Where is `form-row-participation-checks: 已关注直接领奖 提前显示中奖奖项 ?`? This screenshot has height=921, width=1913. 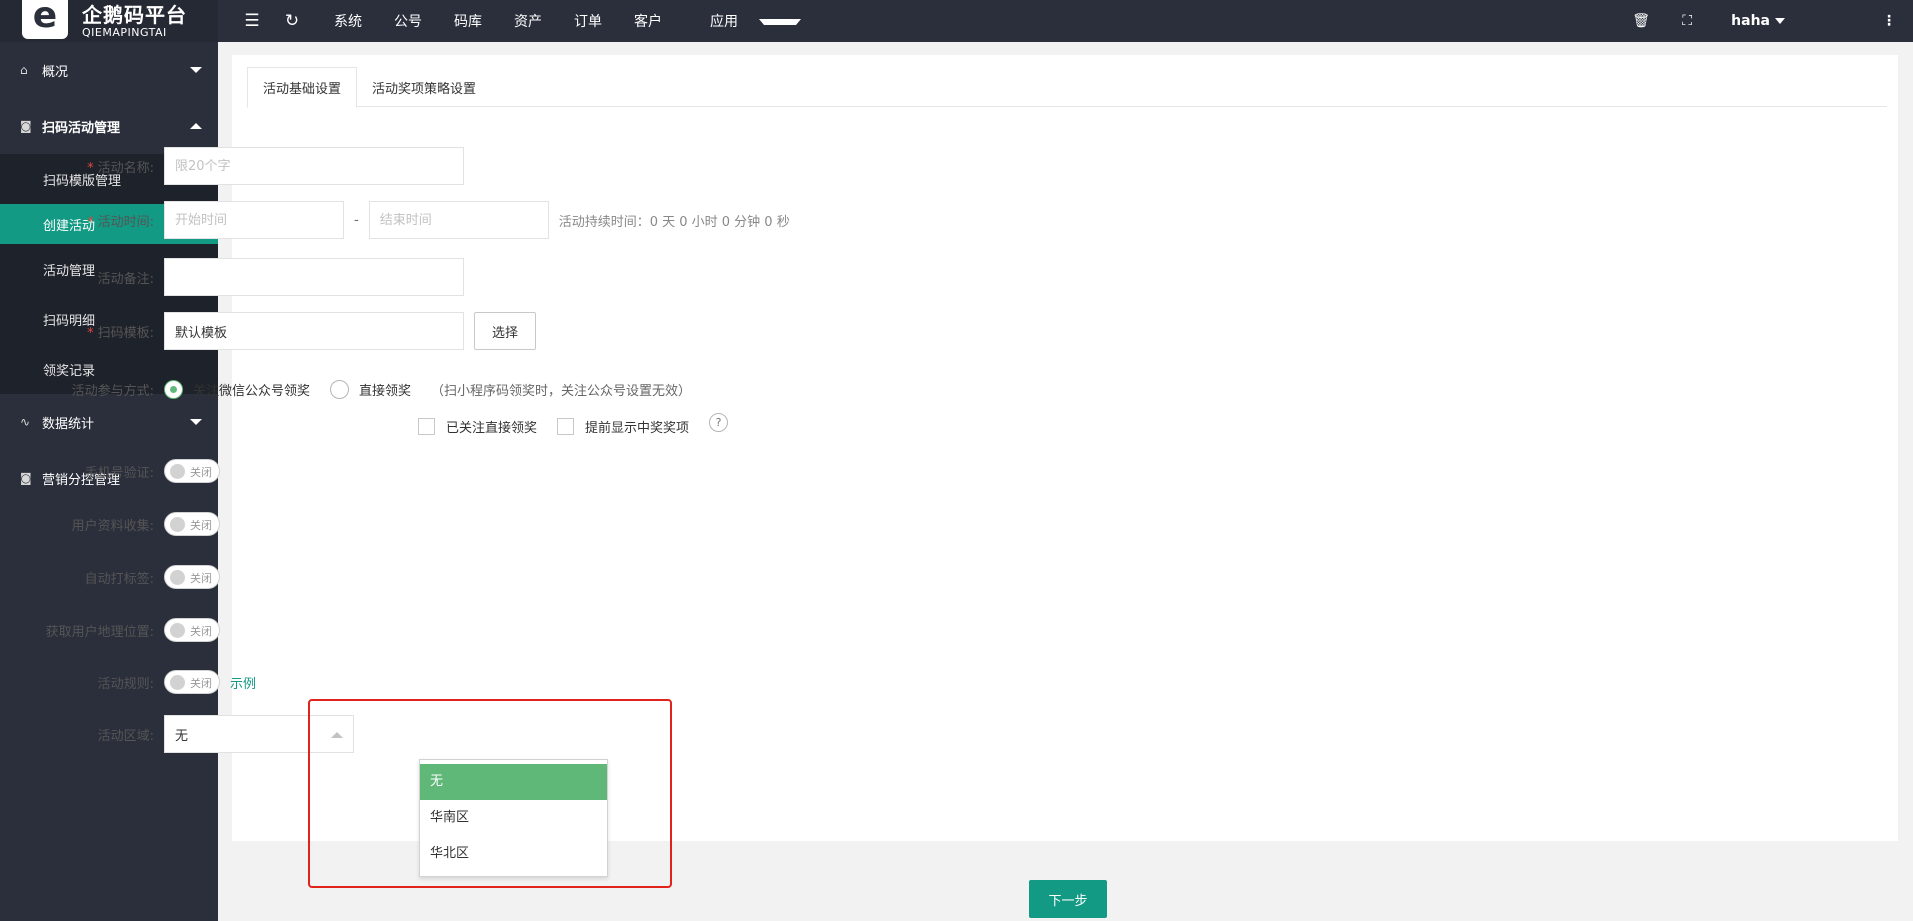 form-row-participation-checks: 已关注直接领奖 提前显示中奖奖项 ? is located at coordinates (573, 424).